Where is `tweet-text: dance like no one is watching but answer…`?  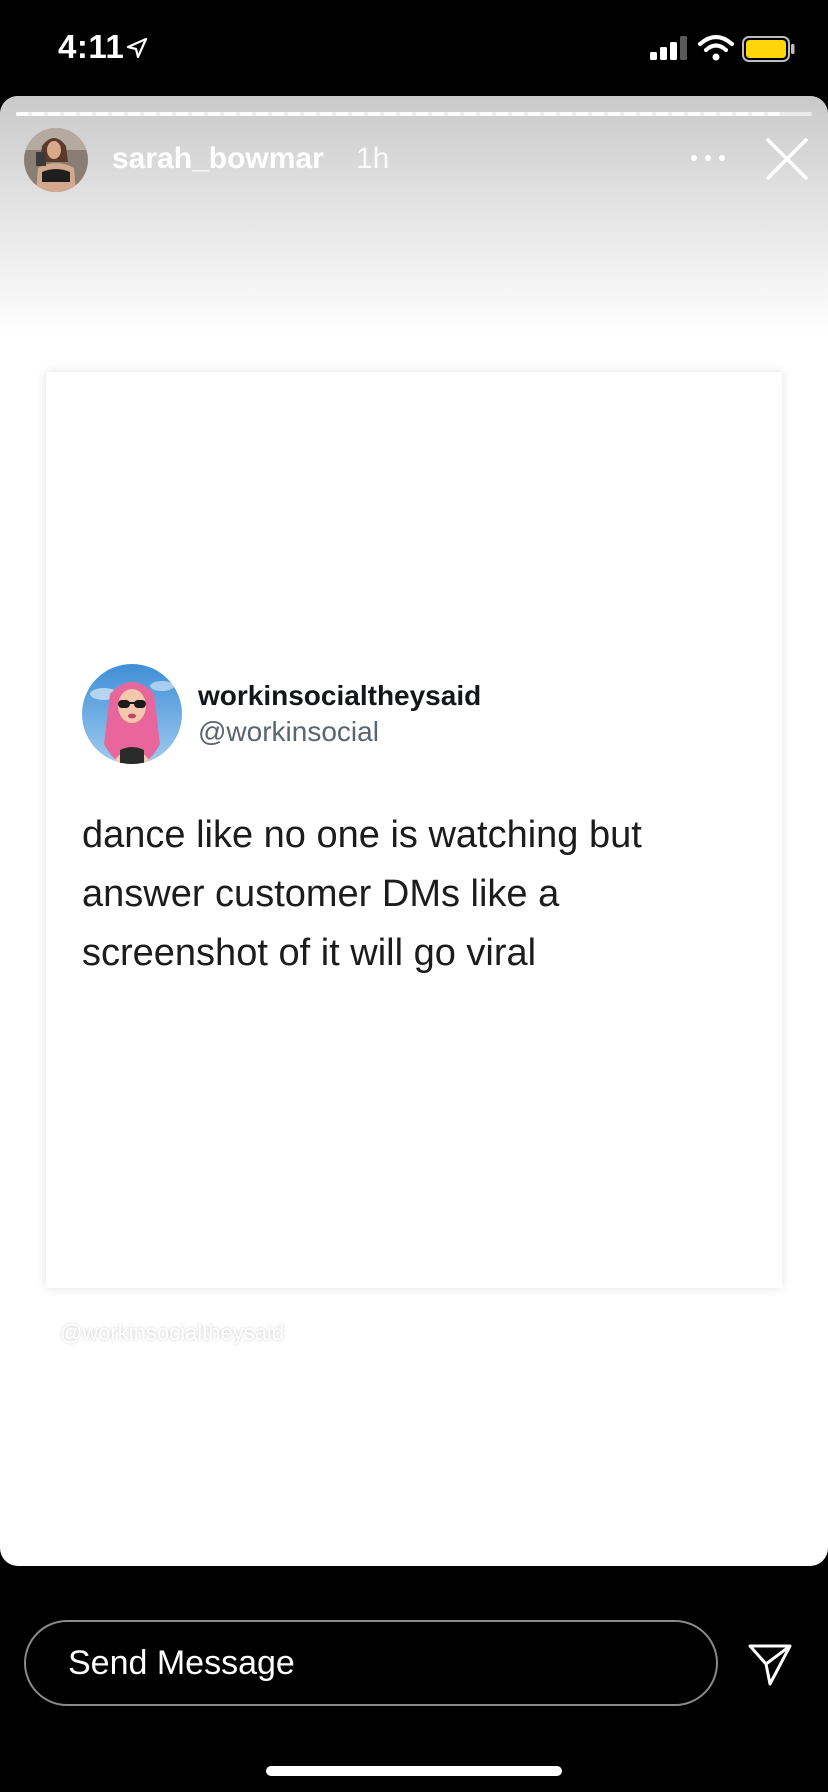 tweet-text: dance like no one is watching but answer… is located at coordinates (362, 894).